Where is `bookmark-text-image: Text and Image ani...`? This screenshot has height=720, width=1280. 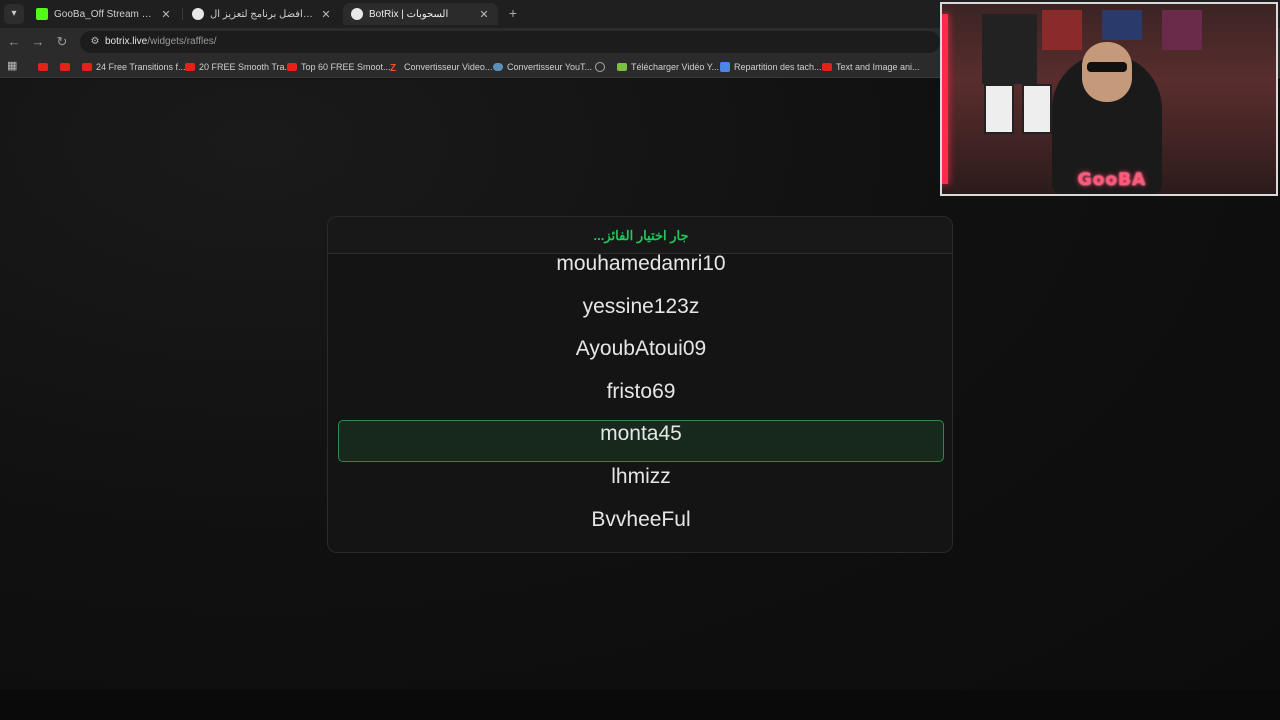
bookmark-text-image: Text and Image ani... is located at coordinates (871, 67).